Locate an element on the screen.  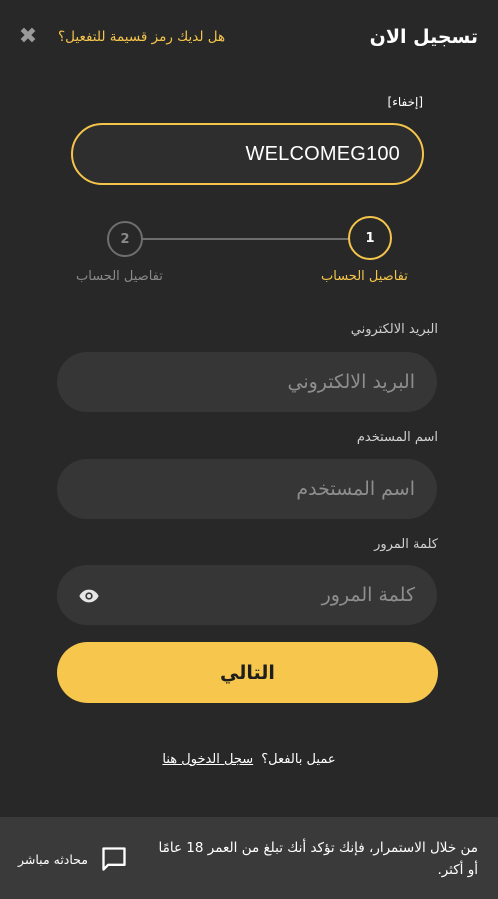
promo-code-question-link: هل لديك رمز قسيمة للتفعيل؟ is located at coordinates (141, 37).